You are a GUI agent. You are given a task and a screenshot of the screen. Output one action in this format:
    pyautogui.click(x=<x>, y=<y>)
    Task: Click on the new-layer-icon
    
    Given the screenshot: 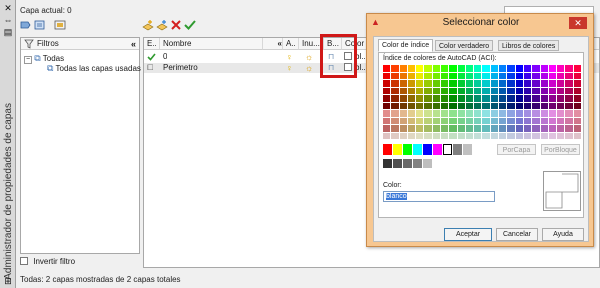 What is the action you would take?
    pyautogui.click(x=148, y=25)
    